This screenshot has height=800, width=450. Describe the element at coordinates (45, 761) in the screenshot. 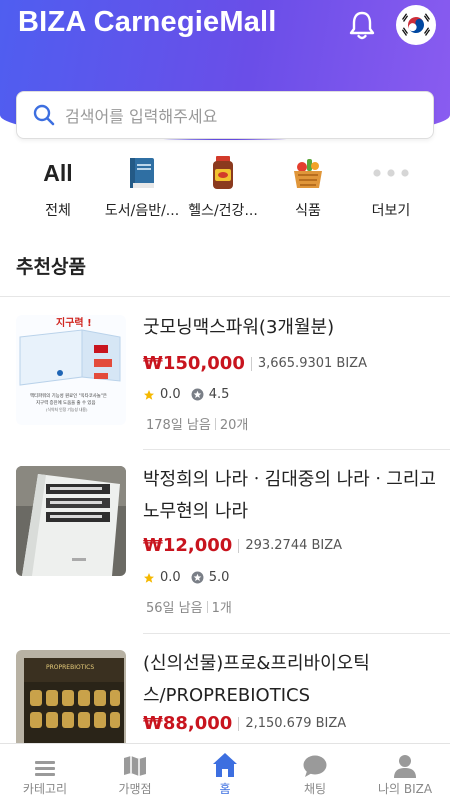

I see `menu-icon` at that location.